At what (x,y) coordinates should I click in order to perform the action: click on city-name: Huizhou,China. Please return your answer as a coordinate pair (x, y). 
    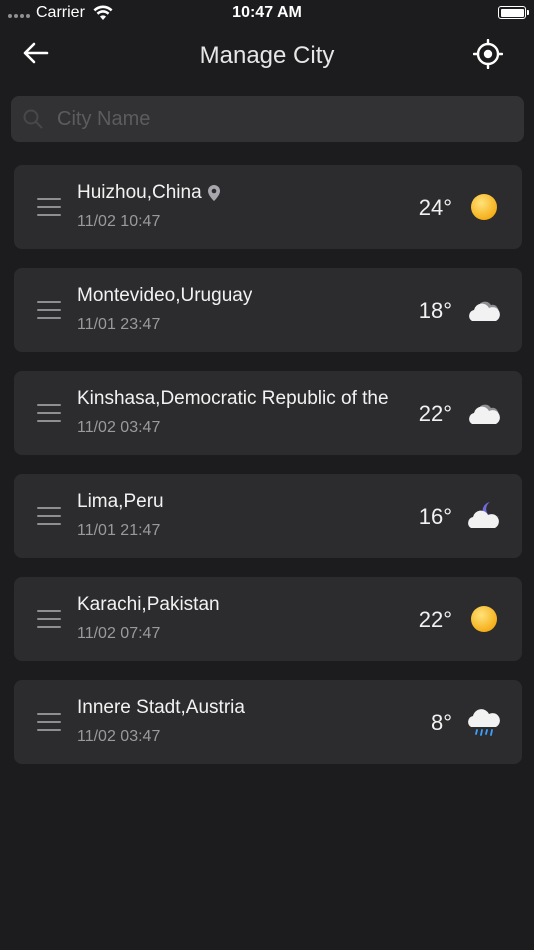
    Looking at the image, I should click on (139, 192).